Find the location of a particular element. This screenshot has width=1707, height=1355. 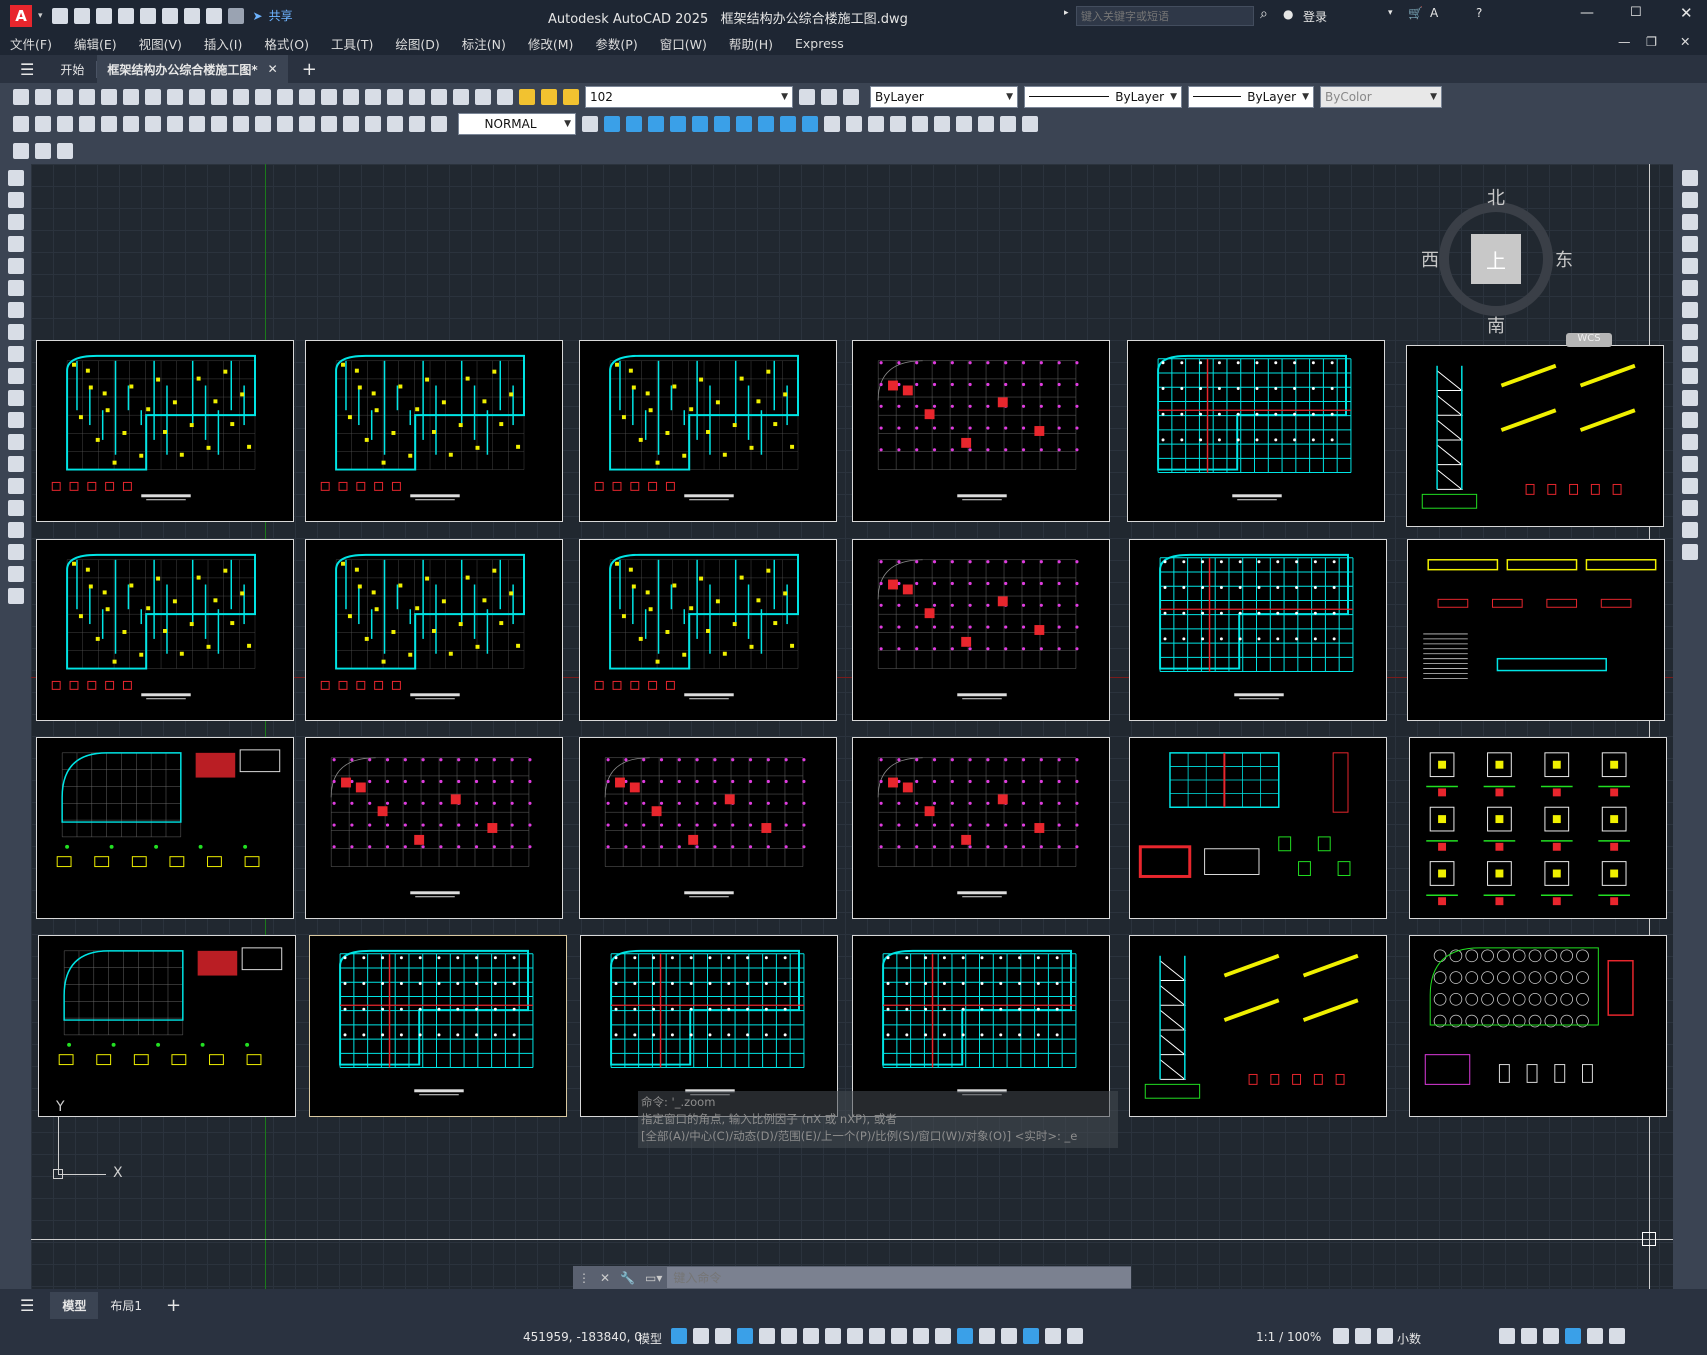

block-edit-icon is located at coordinates (21, 150).